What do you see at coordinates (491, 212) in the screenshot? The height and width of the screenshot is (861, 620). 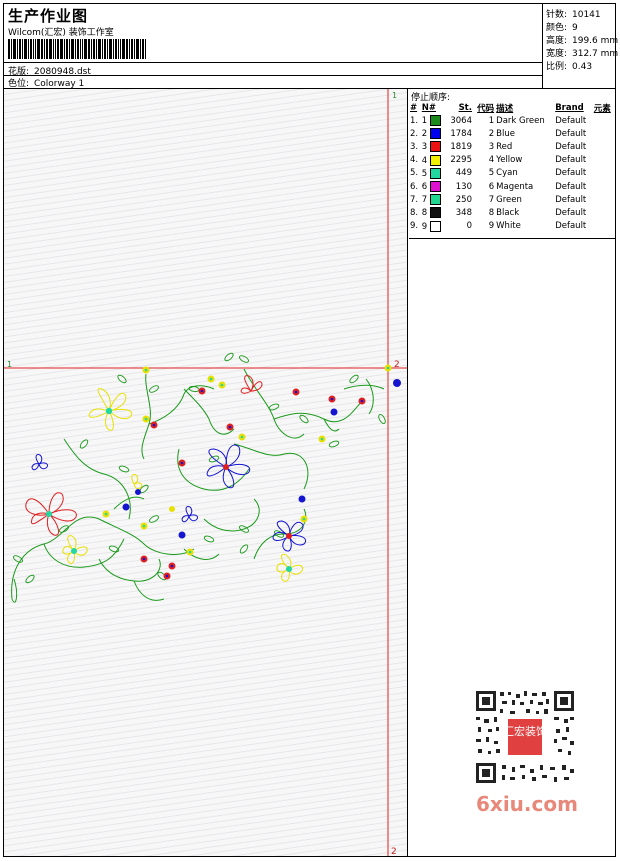 I see `row-code: 8` at bounding box center [491, 212].